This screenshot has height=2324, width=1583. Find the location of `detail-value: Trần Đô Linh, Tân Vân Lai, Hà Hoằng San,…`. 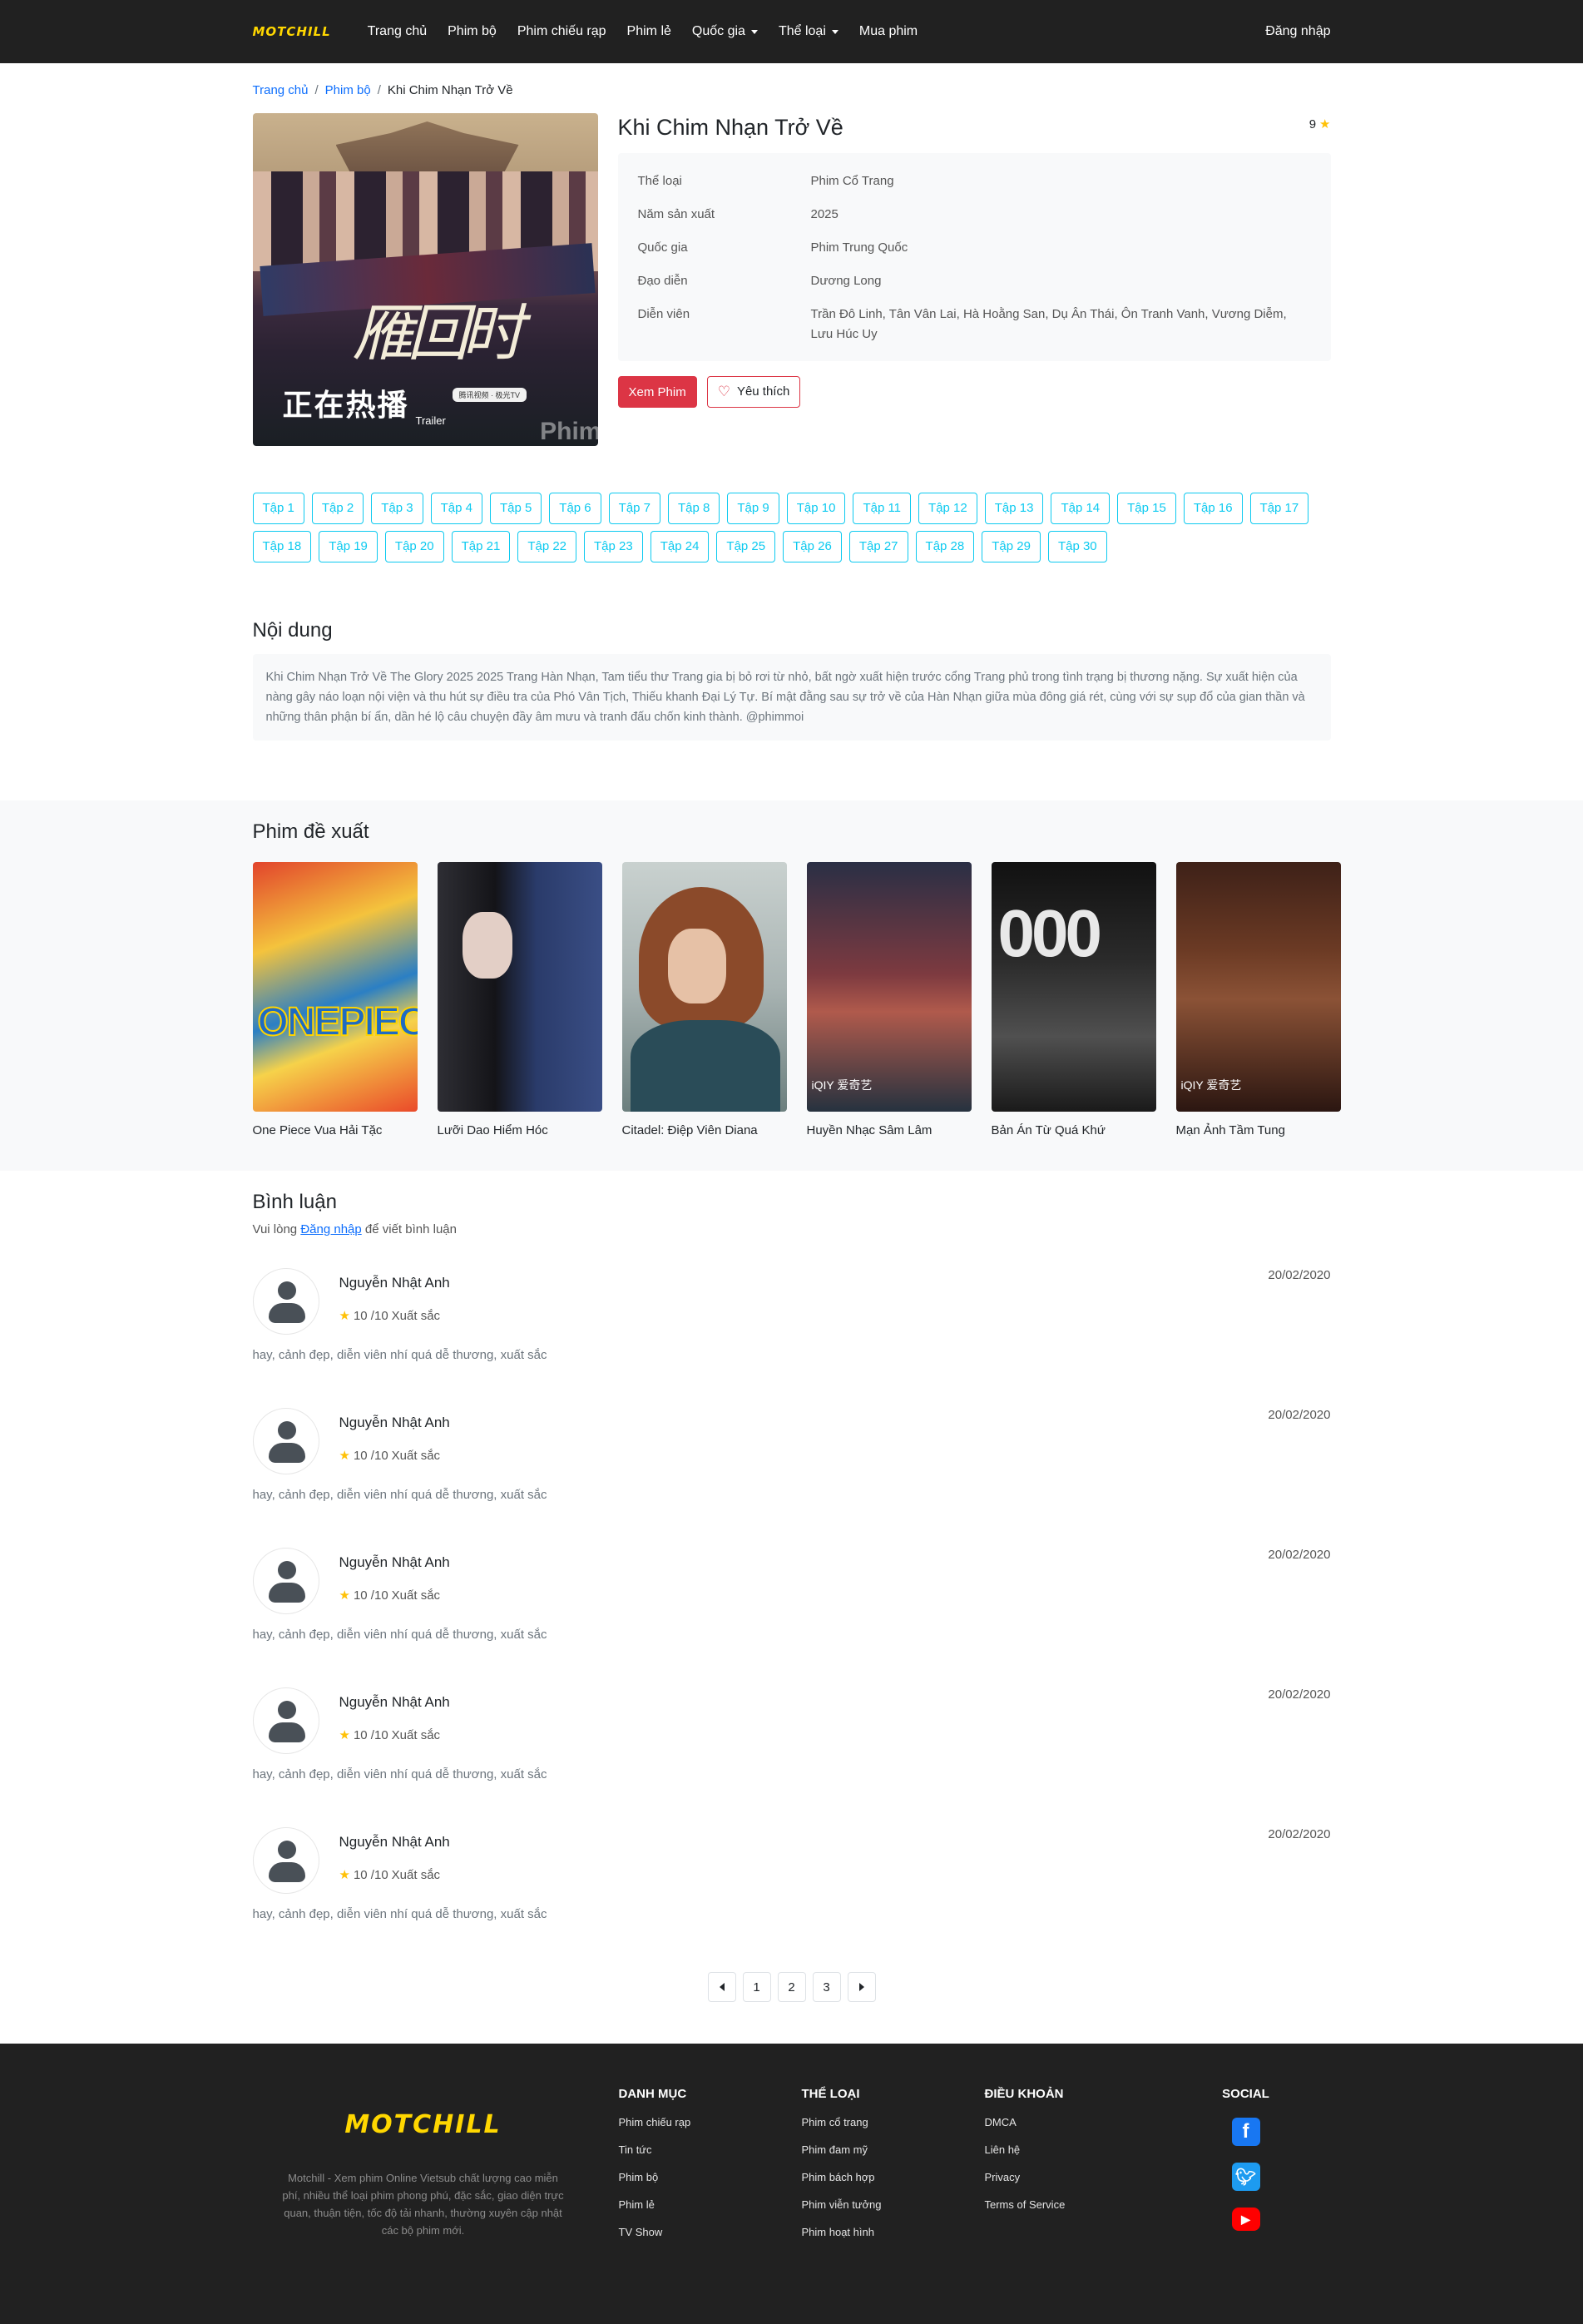

detail-value: Trần Đô Linh, Tân Vân Lai, Hà Hoằng San,… is located at coordinates (1048, 324).